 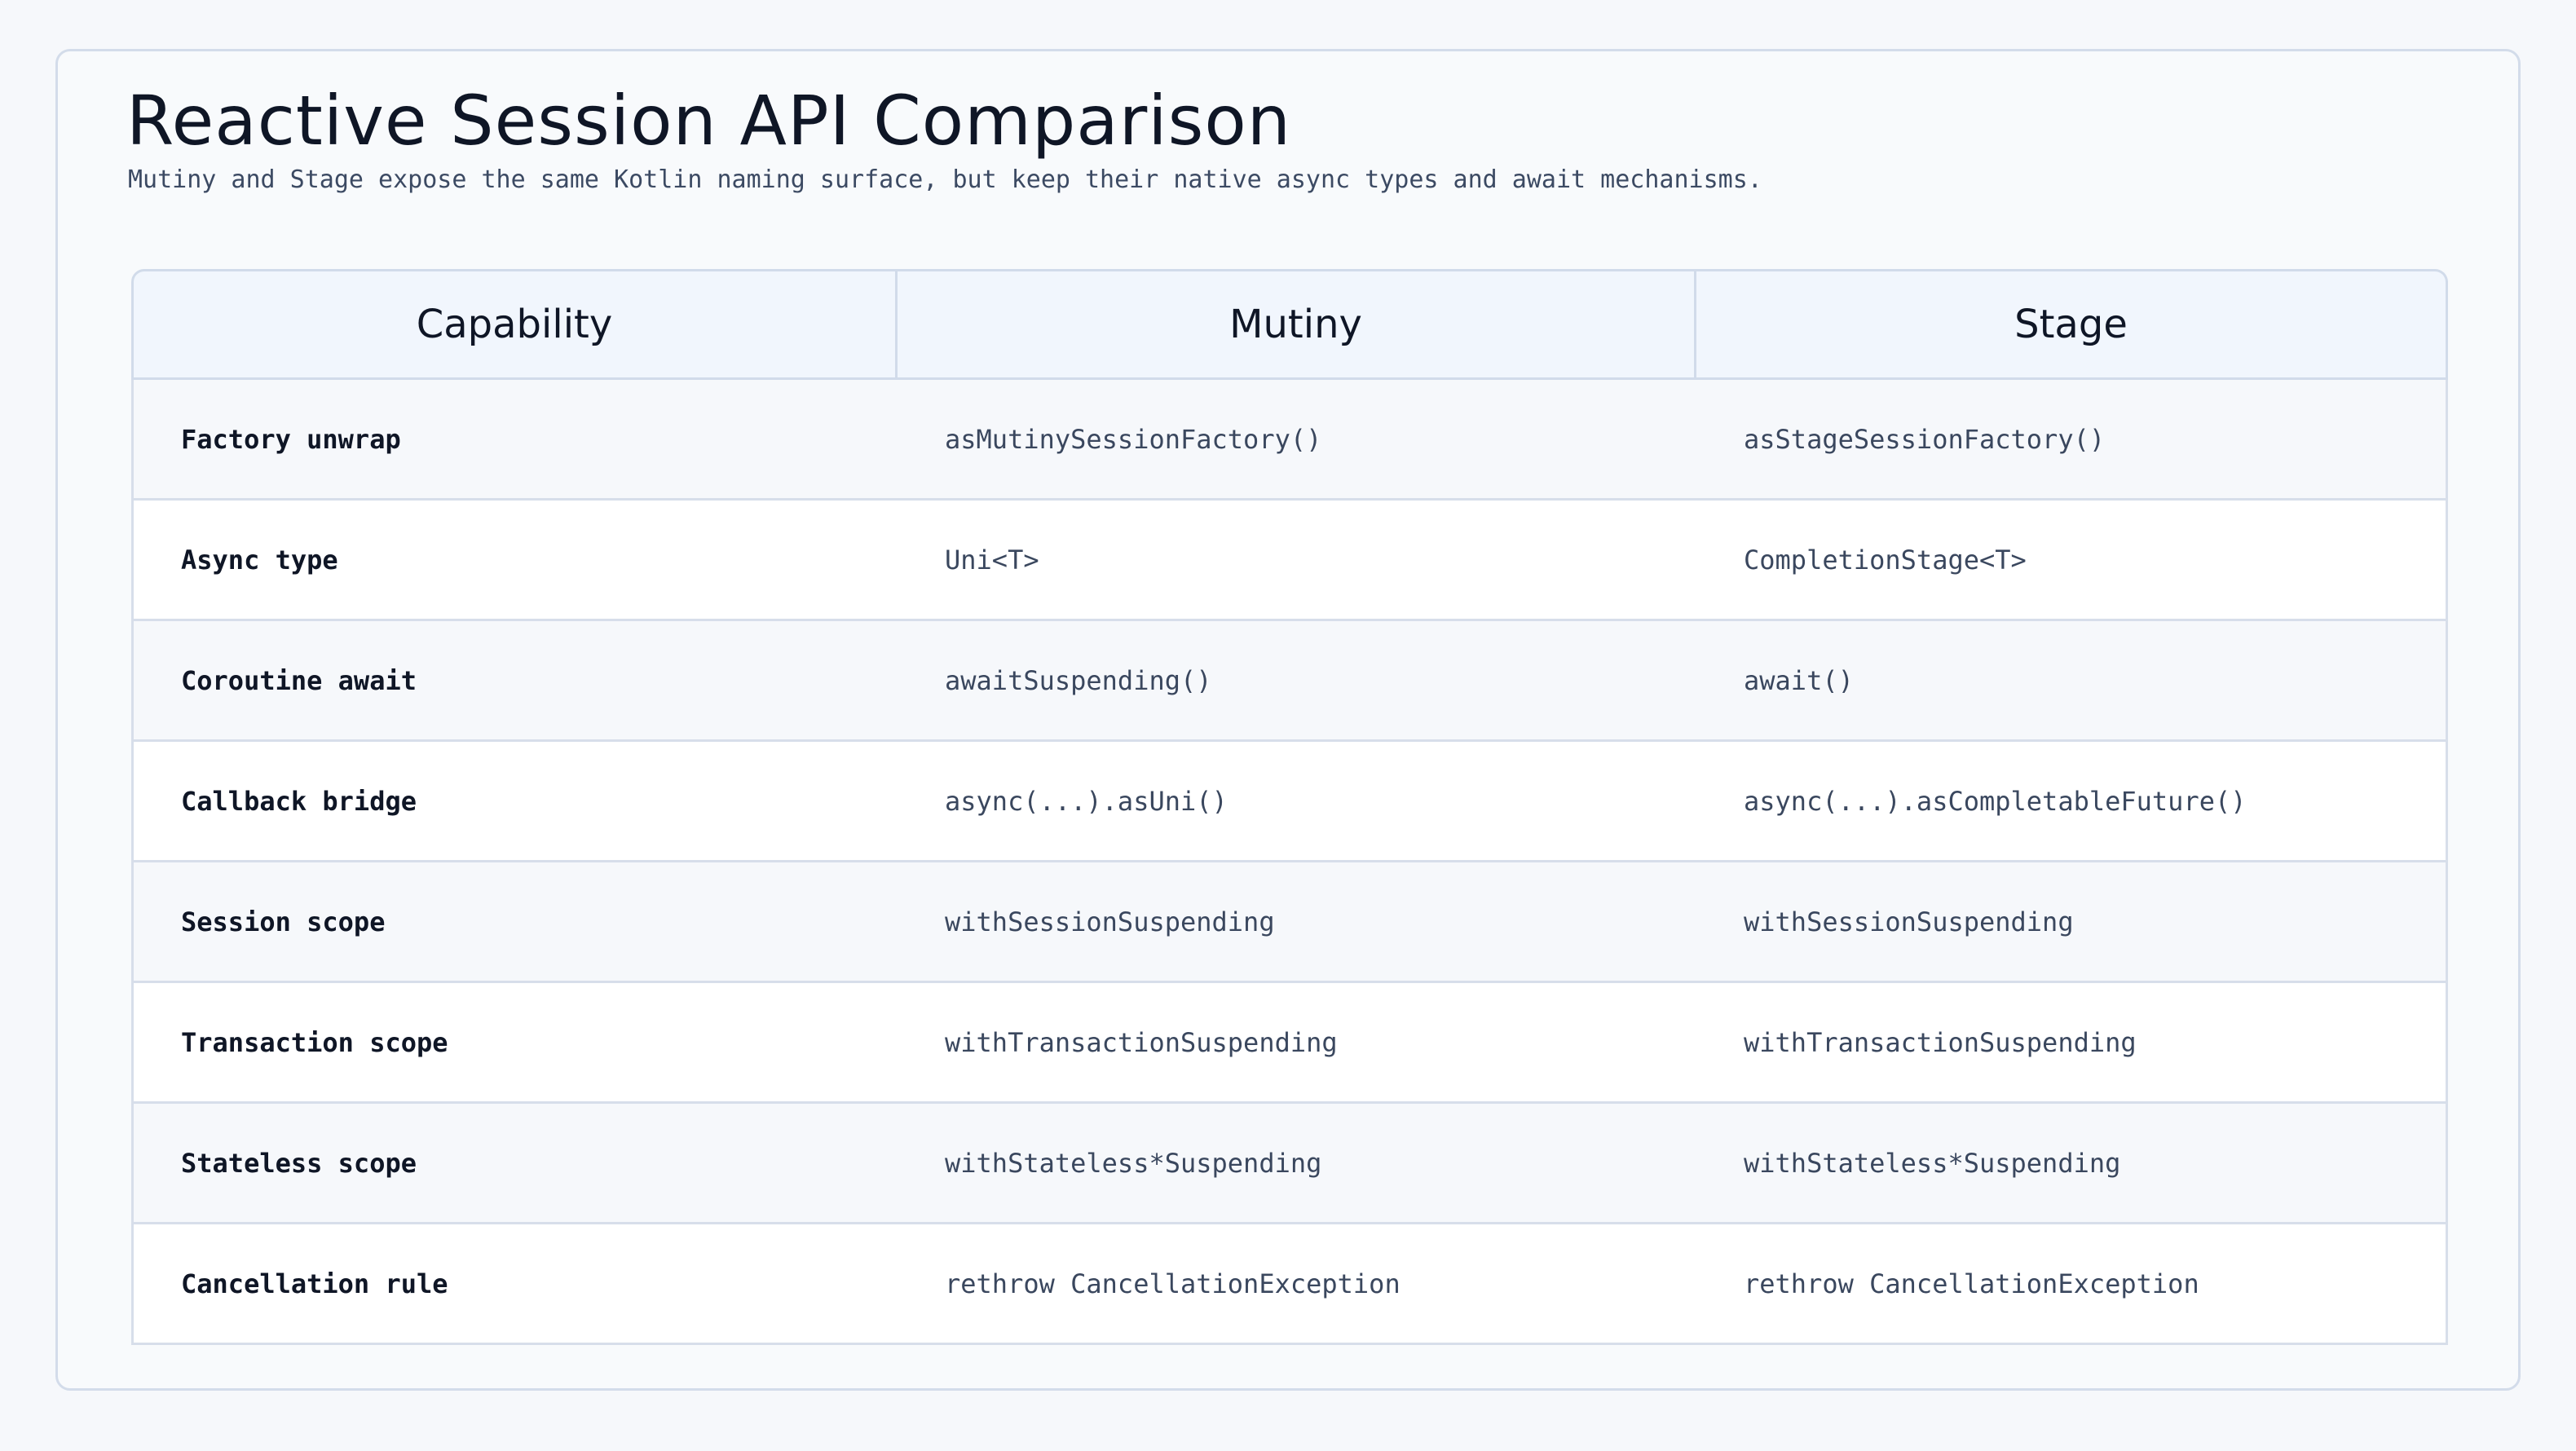 I want to click on stage-cell: withTransactionSuspending, so click(x=2072, y=1043).